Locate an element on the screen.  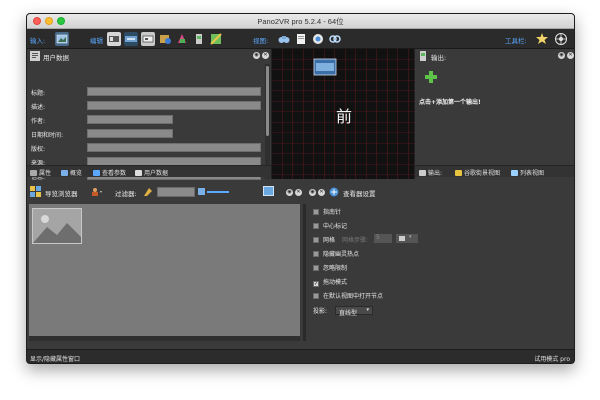
skin-editor-icon is located at coordinates (182, 39).